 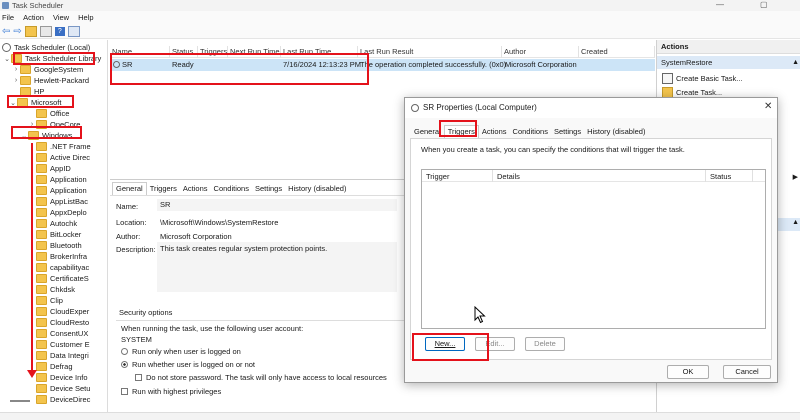 I want to click on tree-office: Office, so click(x=52, y=113).